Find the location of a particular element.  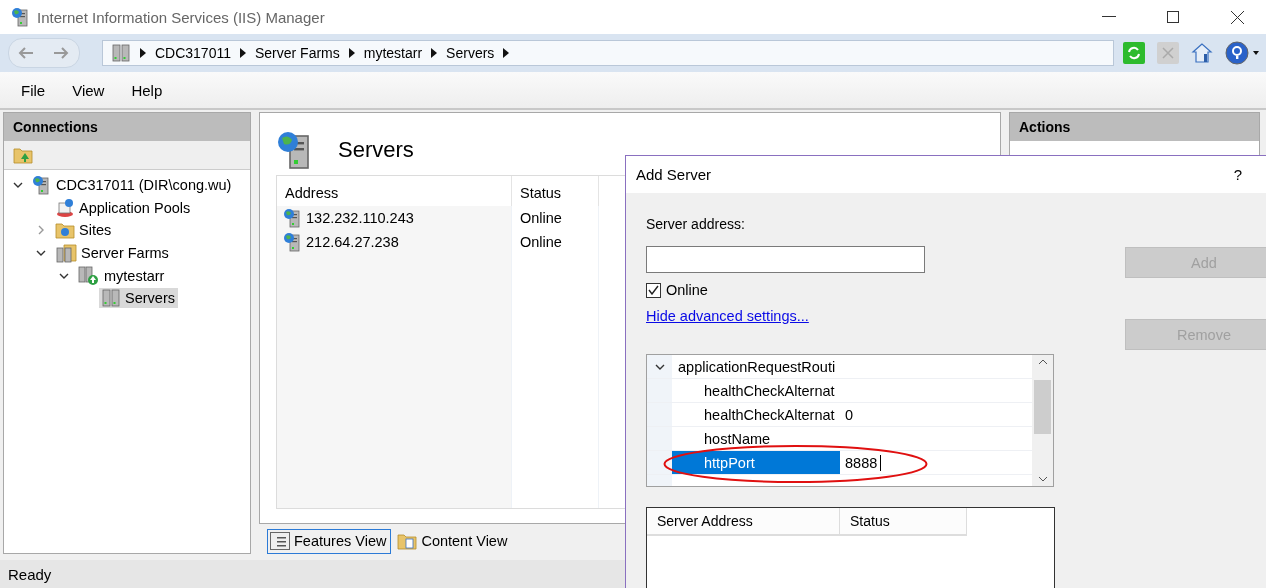

back-arrow-icon is located at coordinates (26, 53).